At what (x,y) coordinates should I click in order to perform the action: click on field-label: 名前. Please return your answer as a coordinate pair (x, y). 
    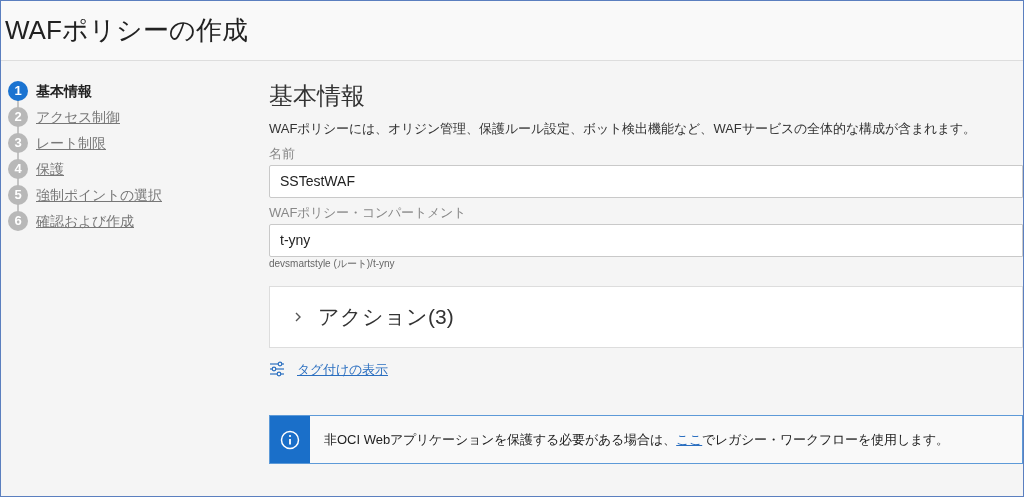
    Looking at the image, I should click on (282, 153).